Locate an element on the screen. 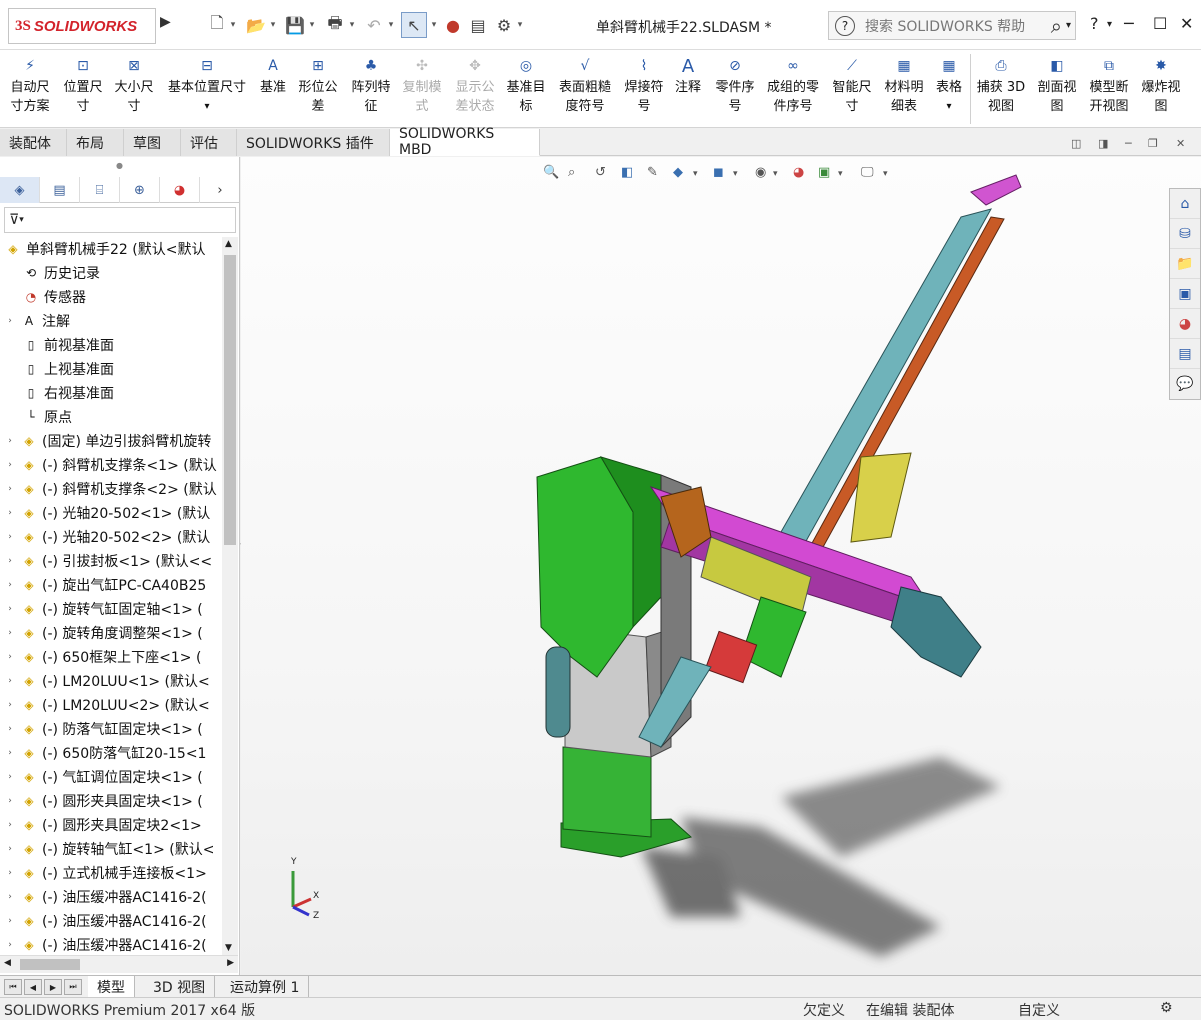 The image size is (1201, 1020). select-icon: ↖ is located at coordinates (414, 25).